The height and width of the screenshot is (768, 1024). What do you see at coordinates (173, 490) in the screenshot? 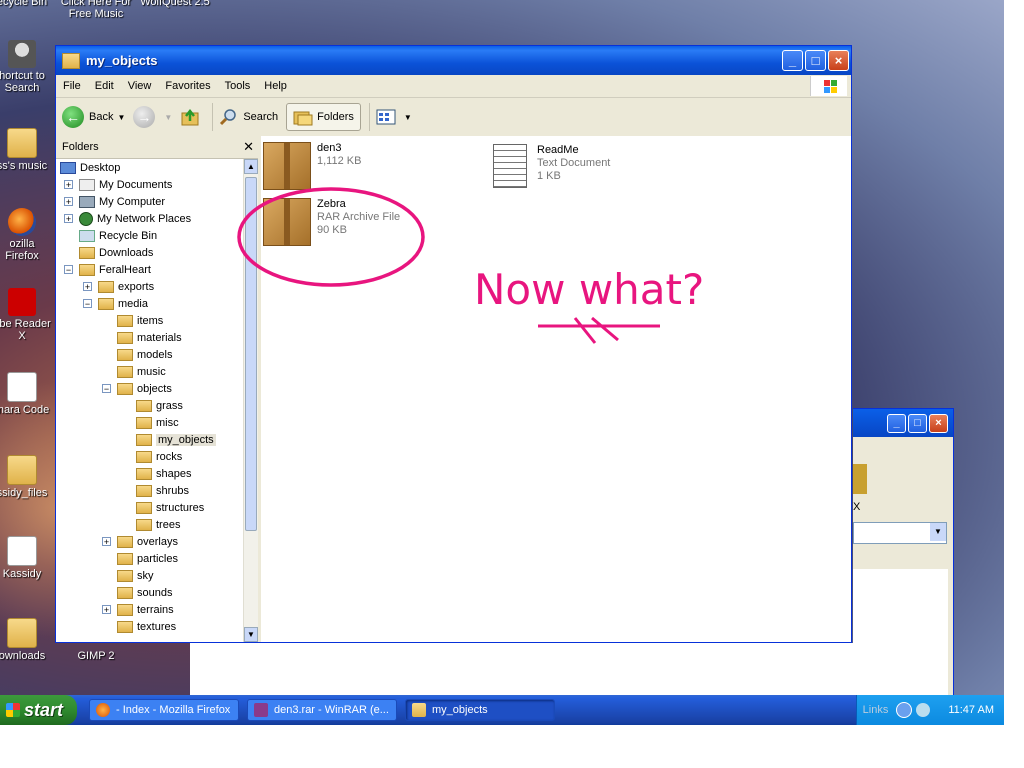
I see `tree-item-label: shrubs` at bounding box center [173, 490].